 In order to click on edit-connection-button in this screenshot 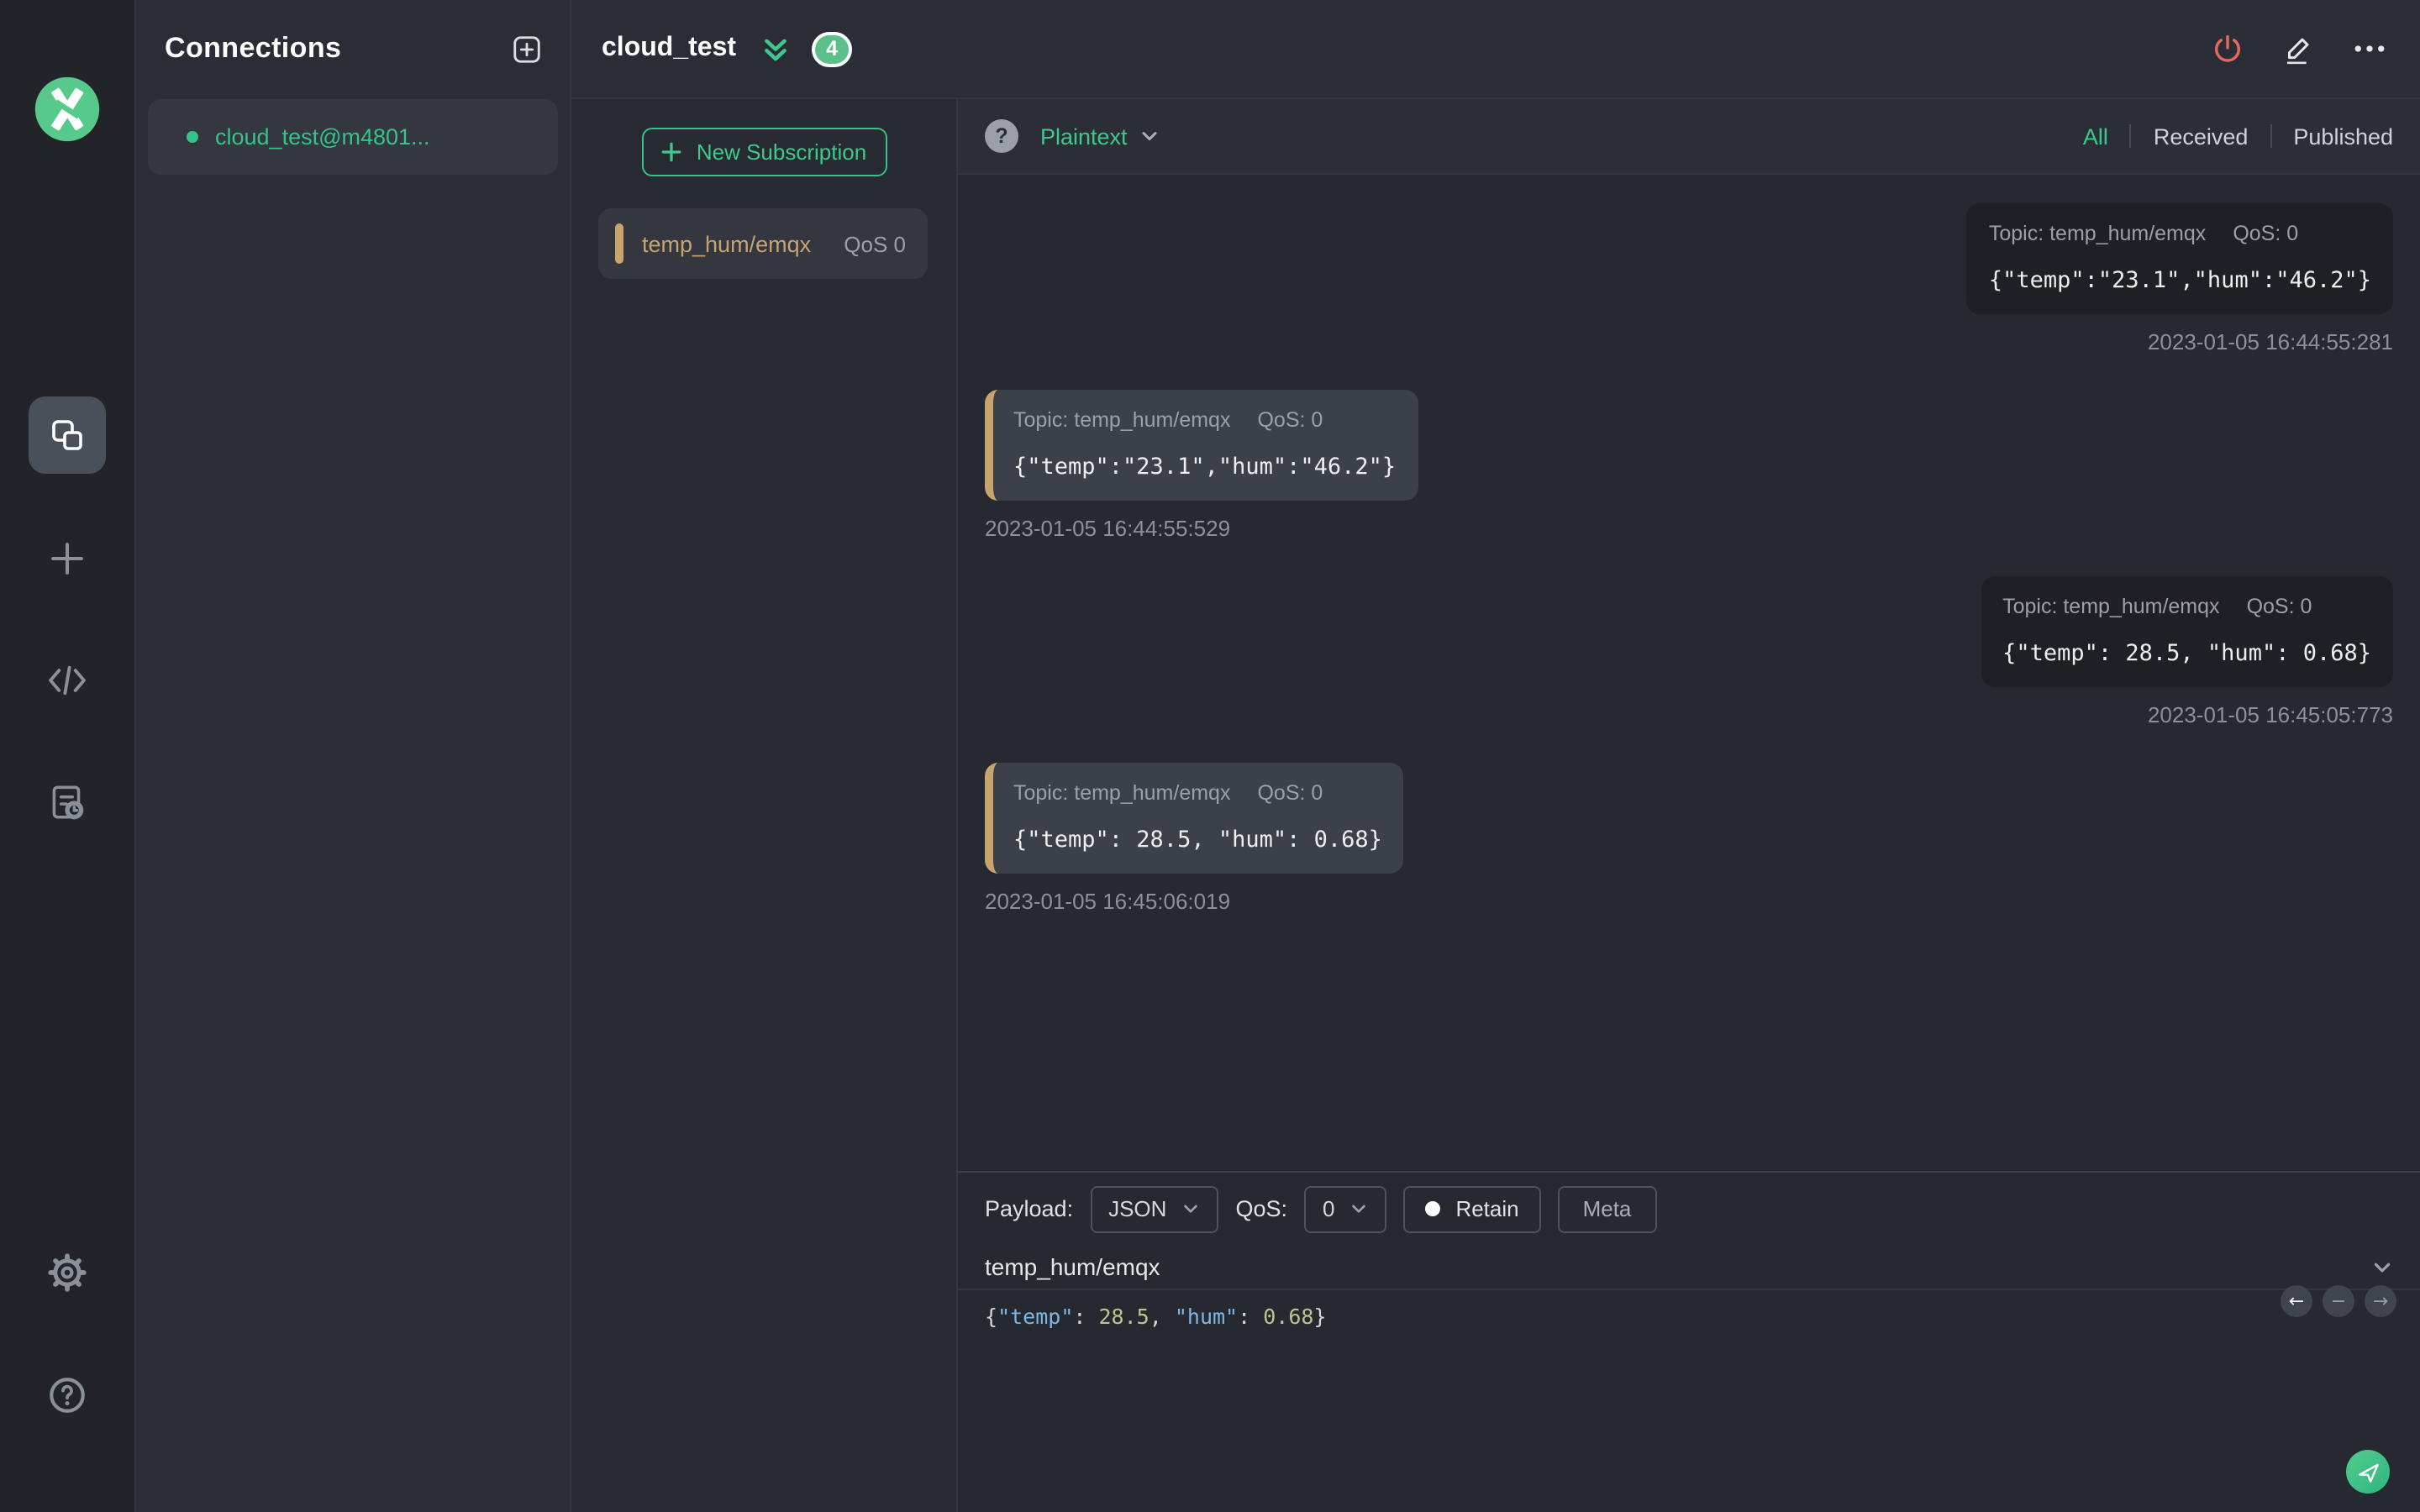, I will do `click(2298, 48)`.